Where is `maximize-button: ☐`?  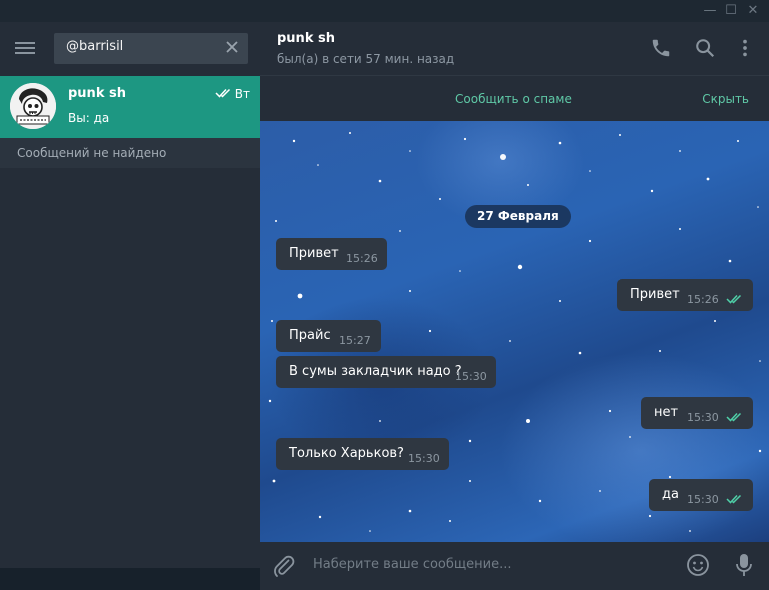 maximize-button: ☐ is located at coordinates (731, 11).